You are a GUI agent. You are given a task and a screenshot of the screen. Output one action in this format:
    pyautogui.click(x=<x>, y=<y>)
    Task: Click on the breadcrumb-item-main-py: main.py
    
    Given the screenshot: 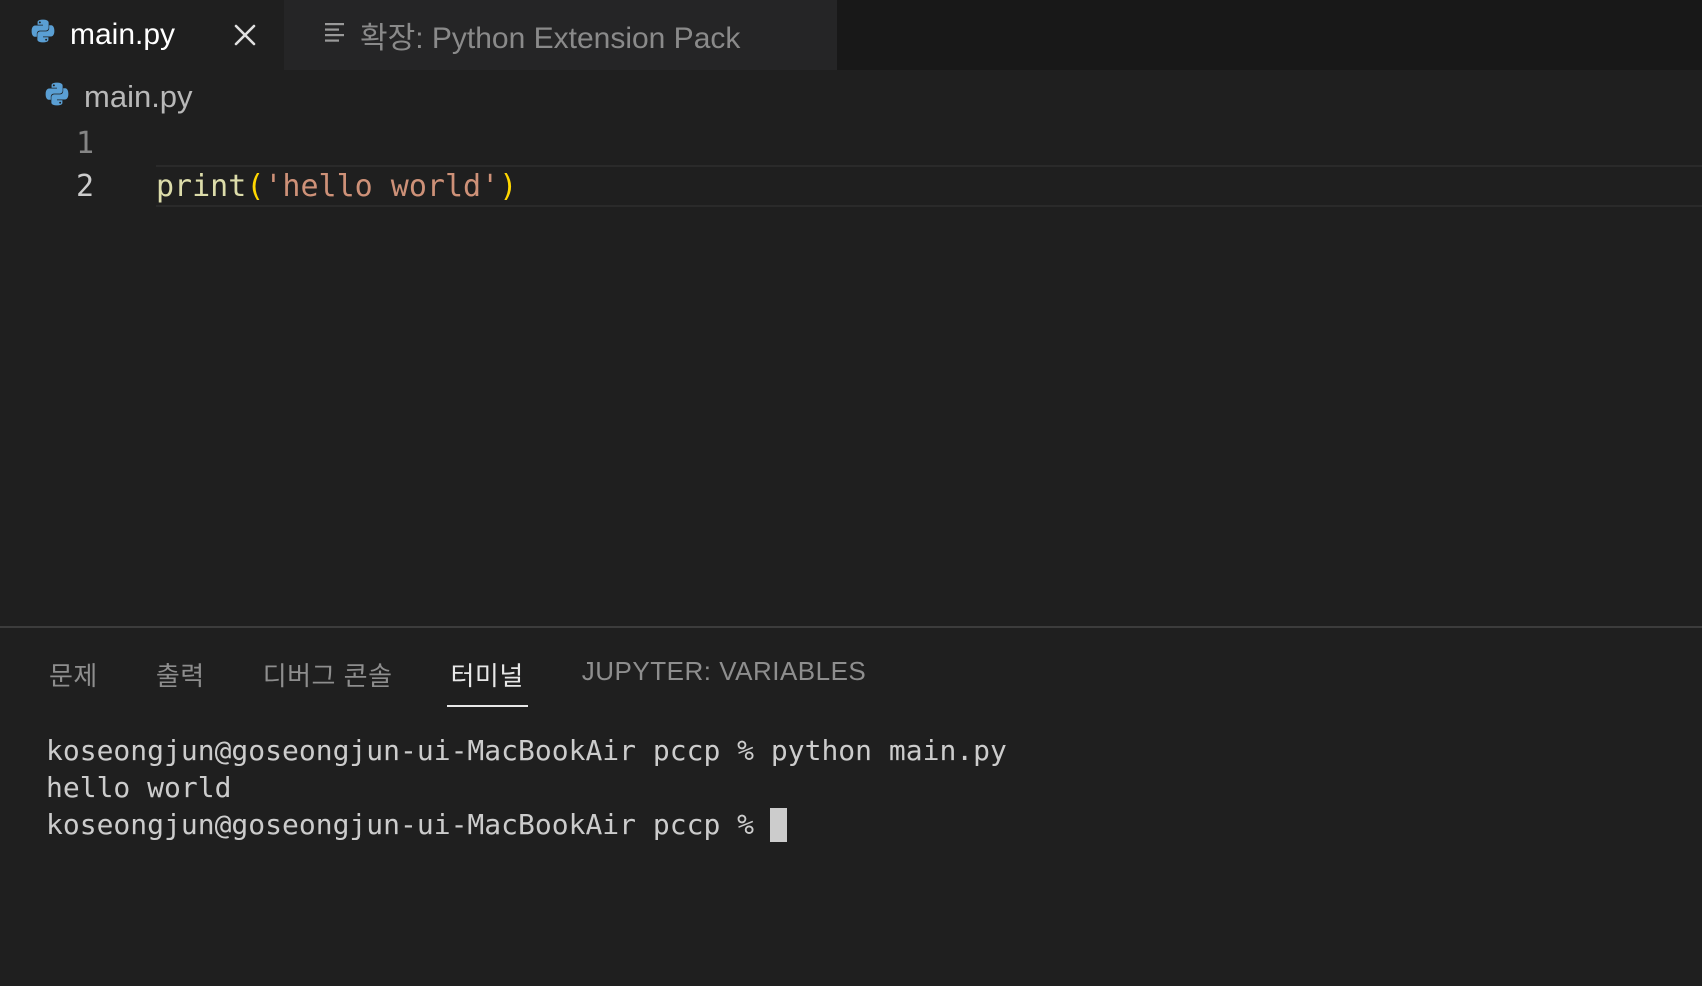 What is the action you would take?
    pyautogui.click(x=138, y=97)
    